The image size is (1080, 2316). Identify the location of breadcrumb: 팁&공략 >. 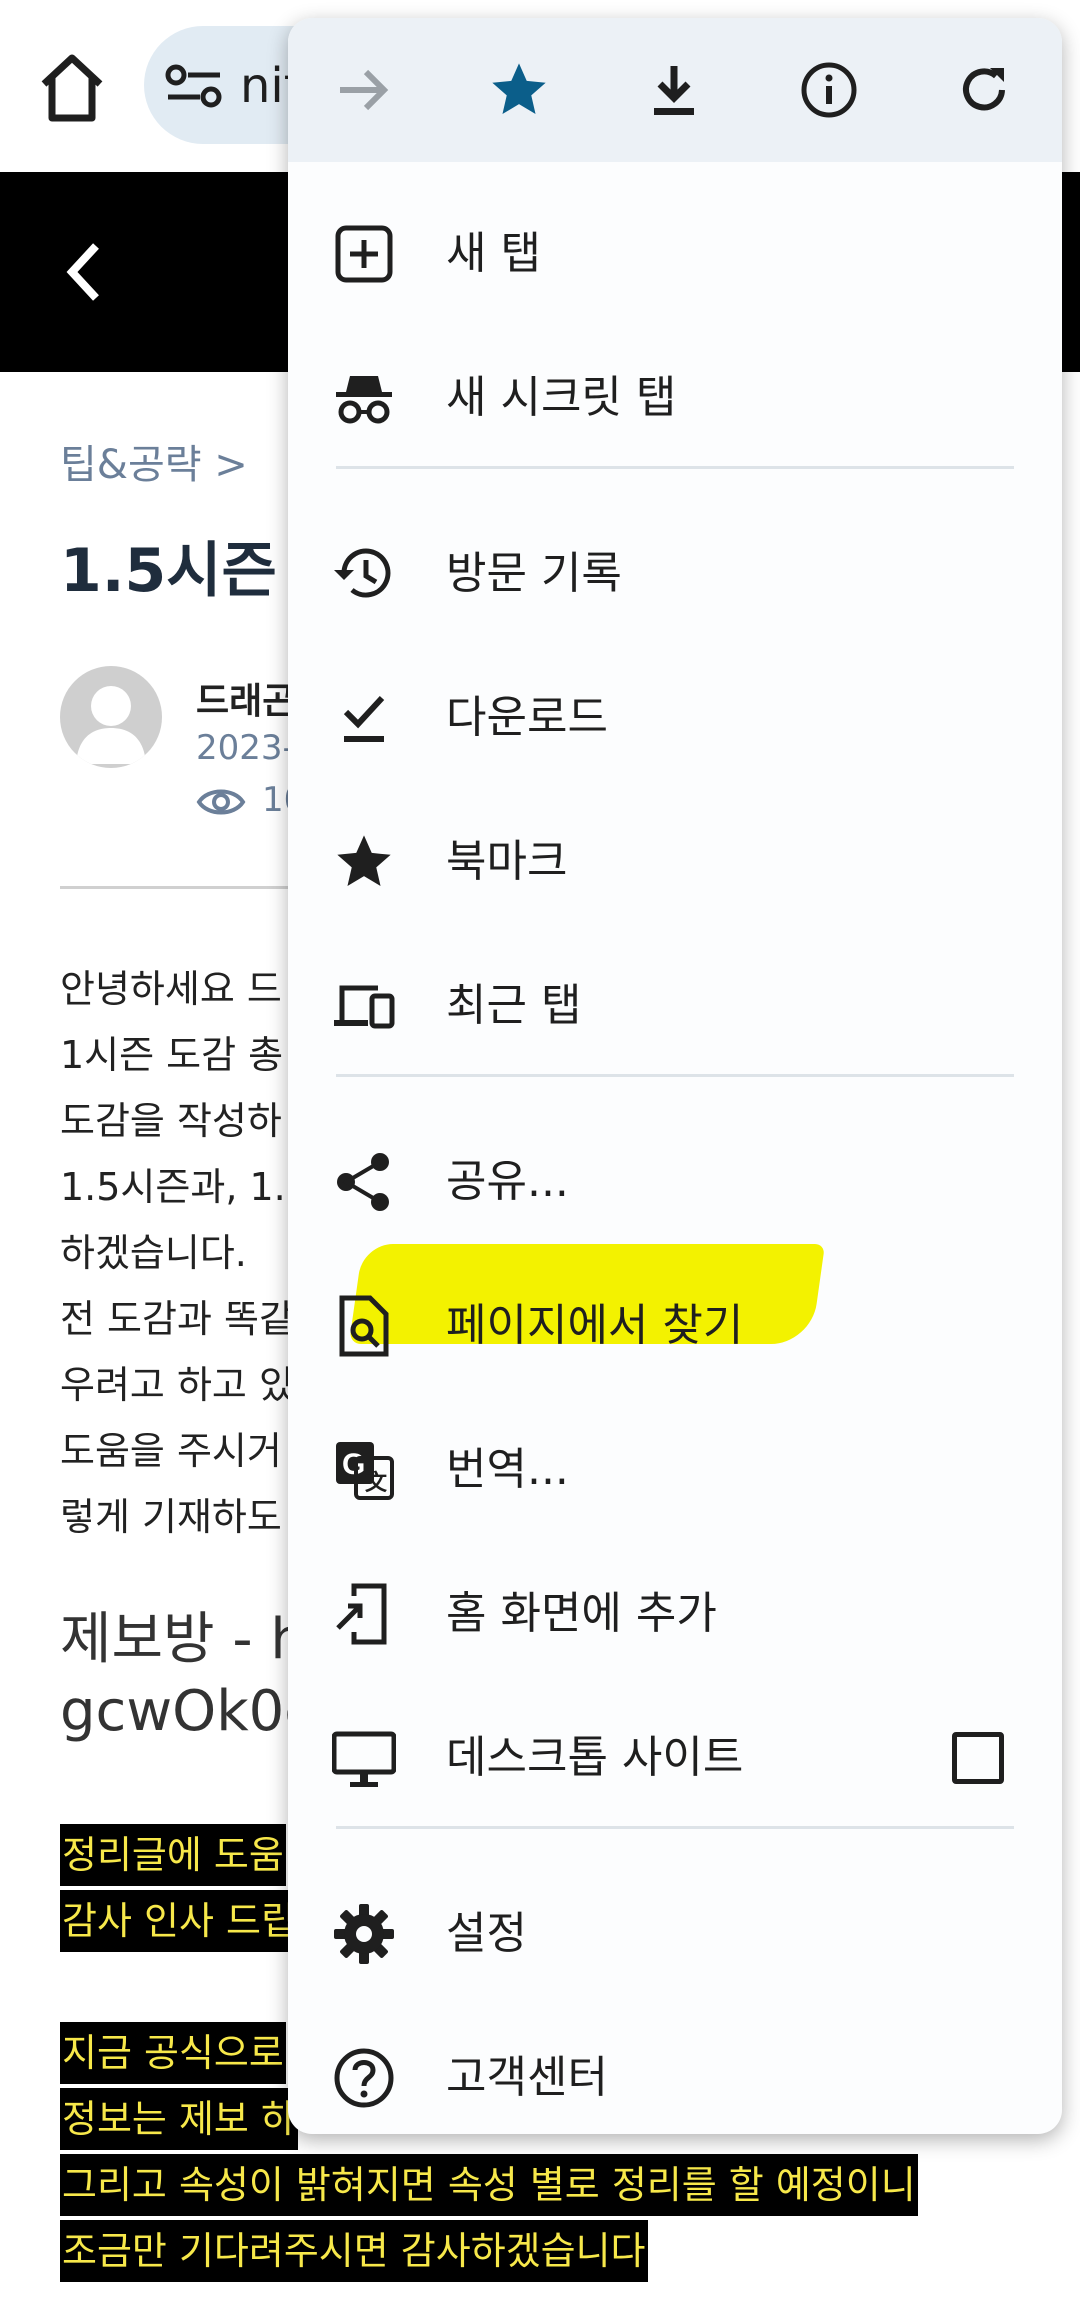
(154, 461).